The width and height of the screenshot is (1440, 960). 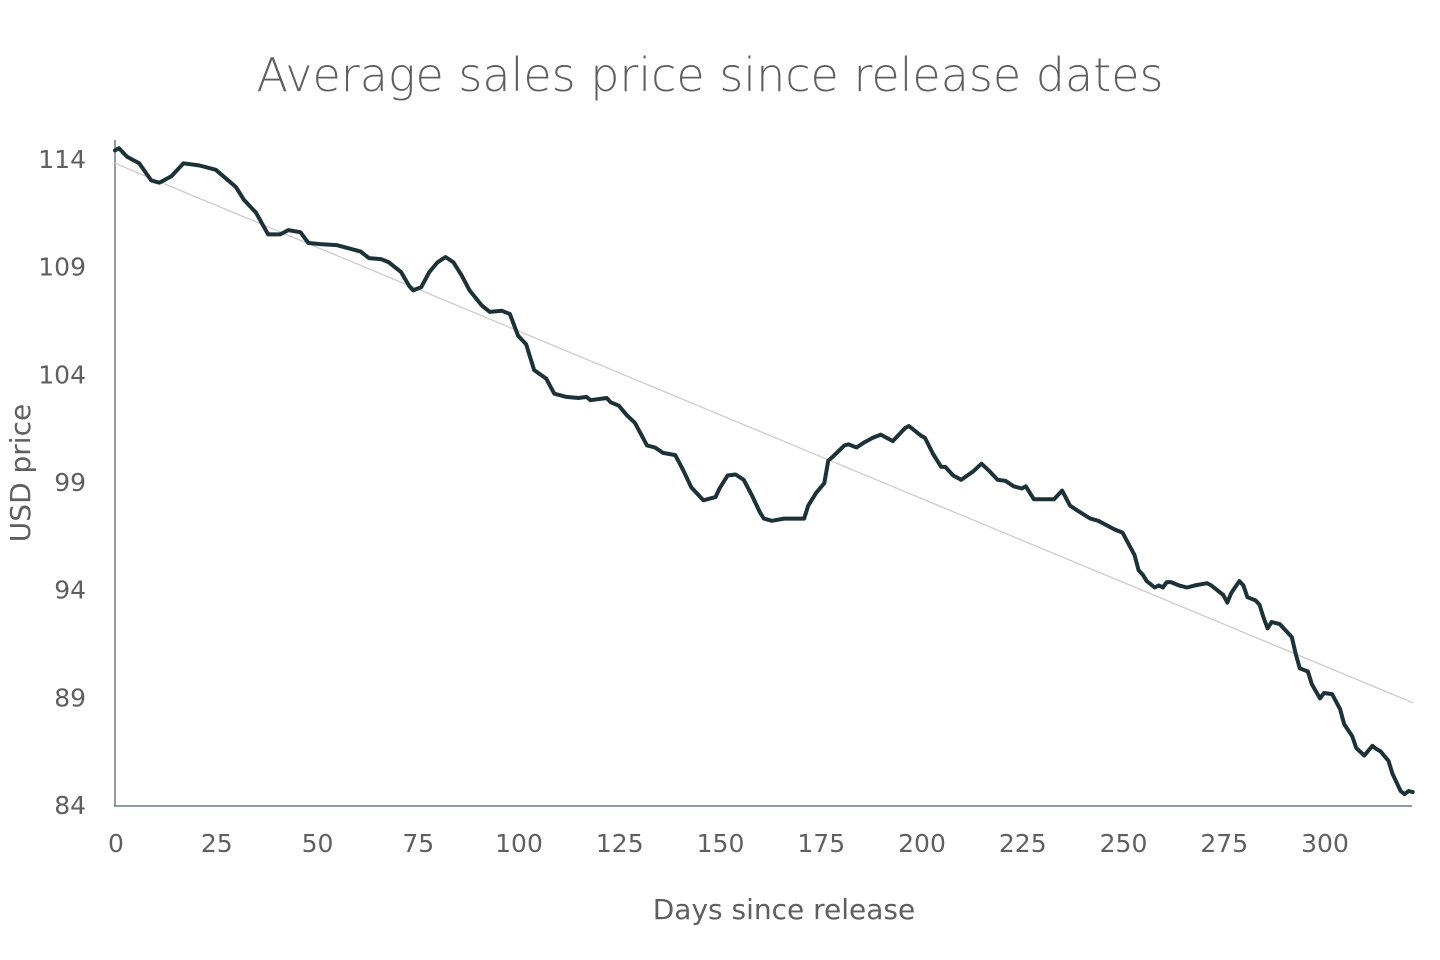 I want to click on x-tick-label: 175, so click(x=821, y=843).